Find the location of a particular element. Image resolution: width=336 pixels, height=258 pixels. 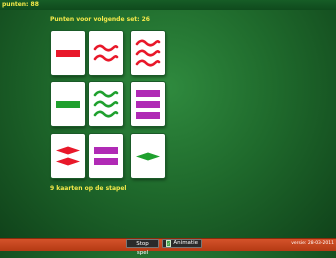

animation-label: Animatie is located at coordinates (185, 243).